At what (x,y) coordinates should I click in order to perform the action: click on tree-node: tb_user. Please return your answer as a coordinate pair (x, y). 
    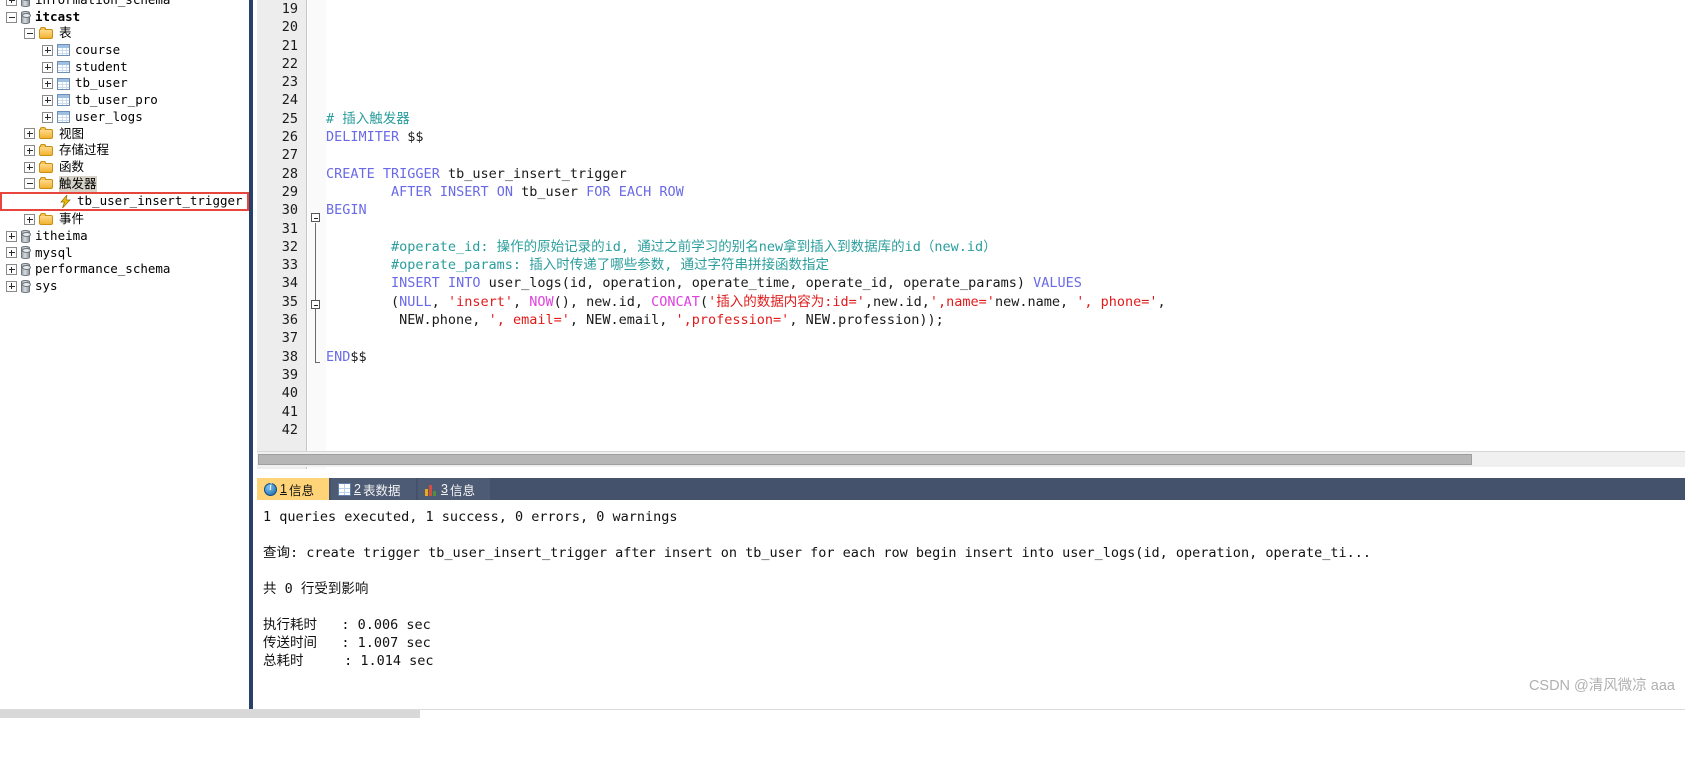
    Looking at the image, I should click on (124, 83).